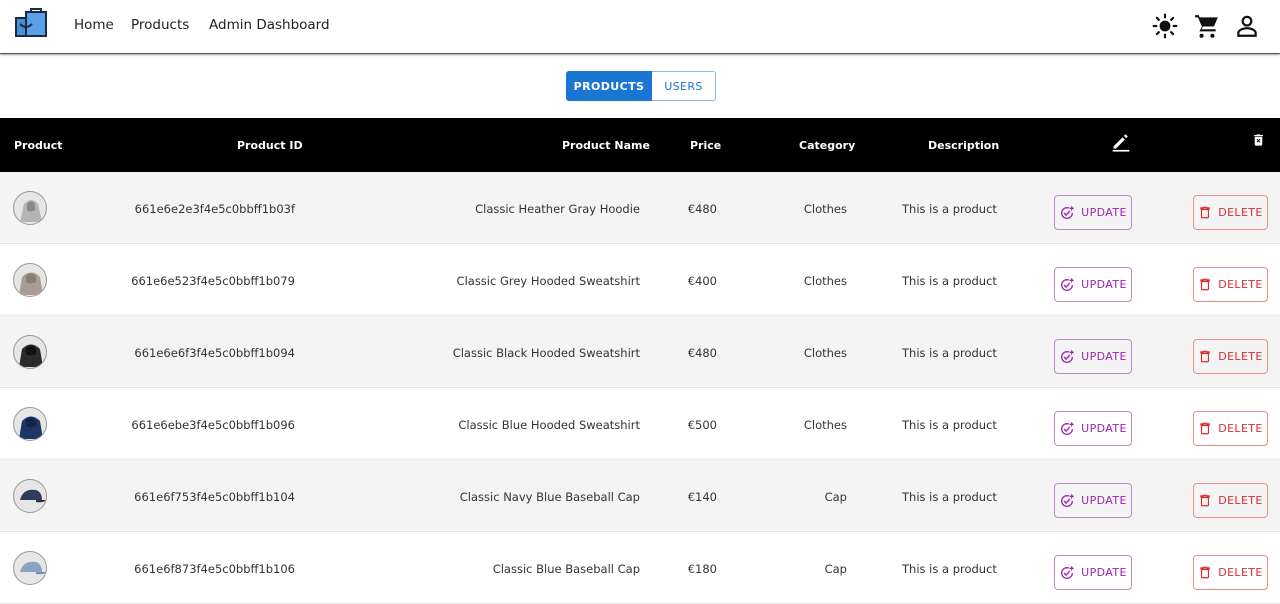 The height and width of the screenshot is (604, 1280). I want to click on products-toggle-button: PRODUCTS, so click(609, 86).